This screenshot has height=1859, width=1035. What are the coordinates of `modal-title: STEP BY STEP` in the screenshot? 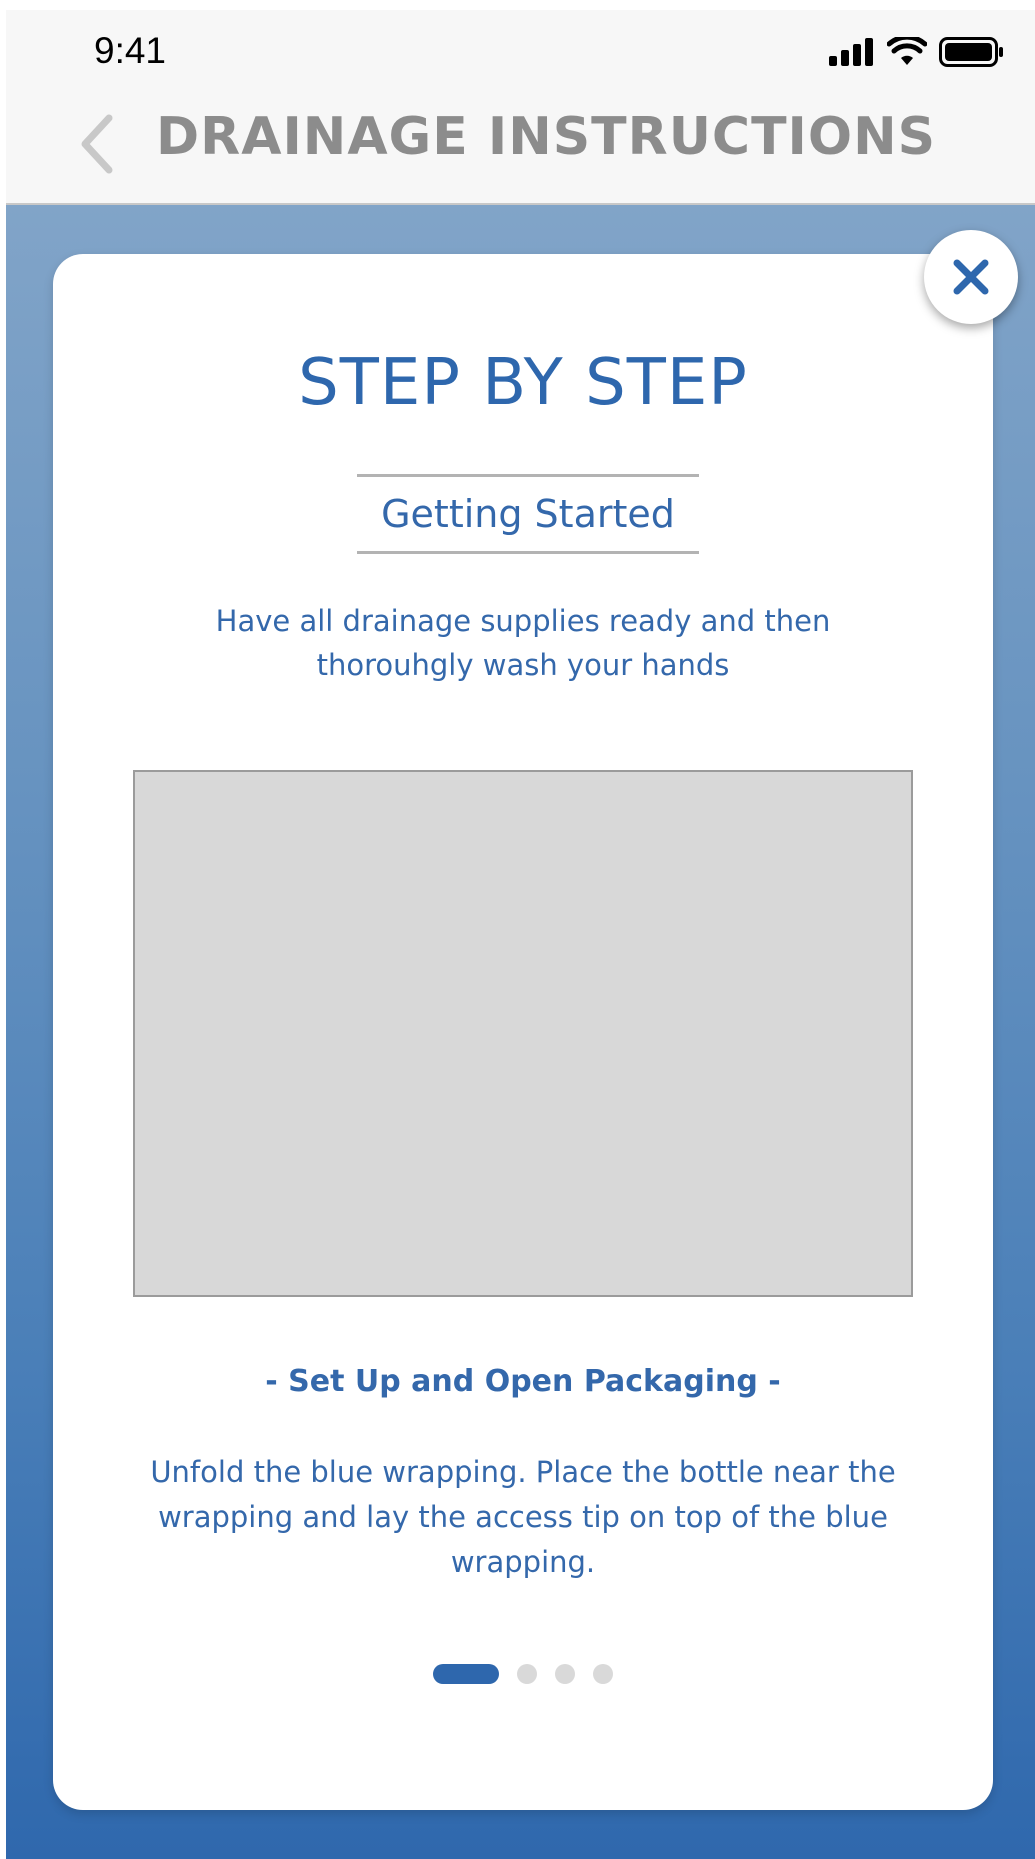 It's located at (523, 383).